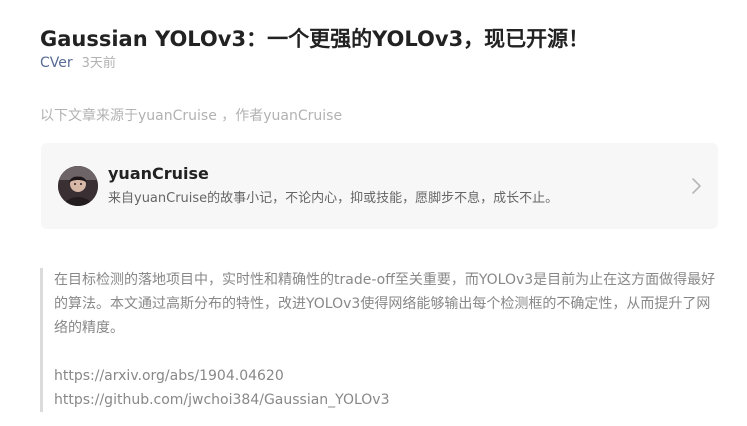 The width and height of the screenshot is (747, 426). Describe the element at coordinates (191, 116) in the screenshot. I see `source-attribution: 以下文章来源于yuanCruise ，作者yuanCruise` at that location.